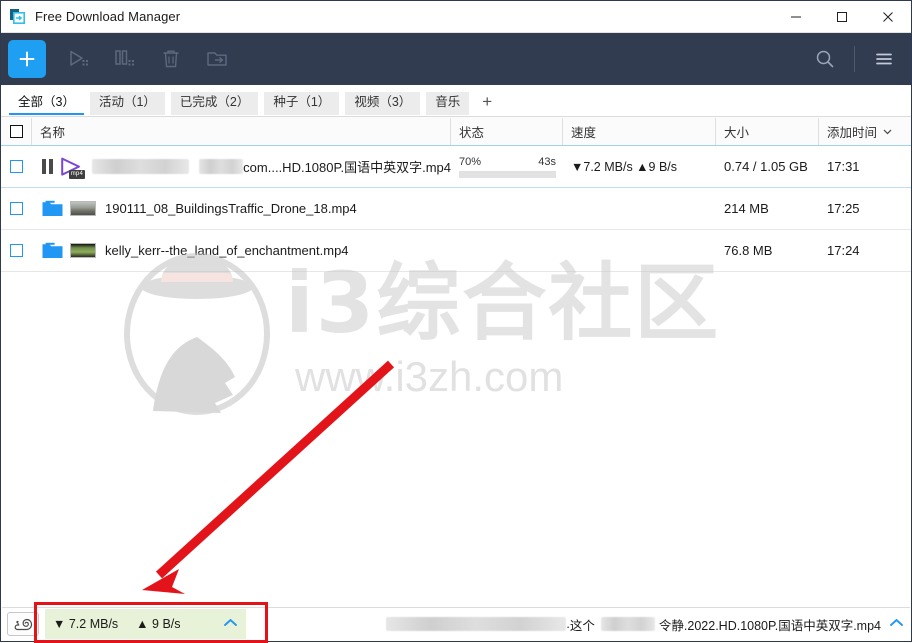 The height and width of the screenshot is (643, 912). I want to click on maximize-icon, so click(842, 16).